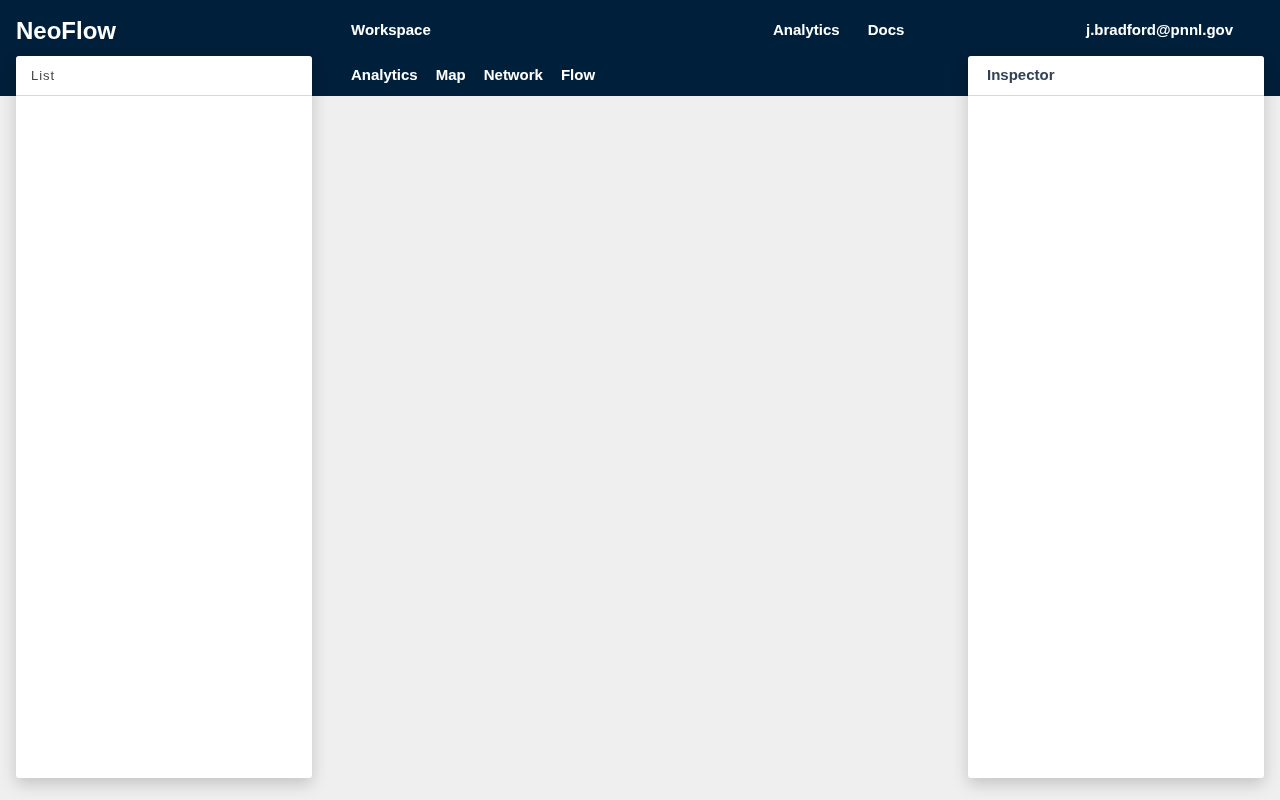 The width and height of the screenshot is (1280, 800). I want to click on user-email-link: j.bradford@pnnl.gov, so click(1160, 30).